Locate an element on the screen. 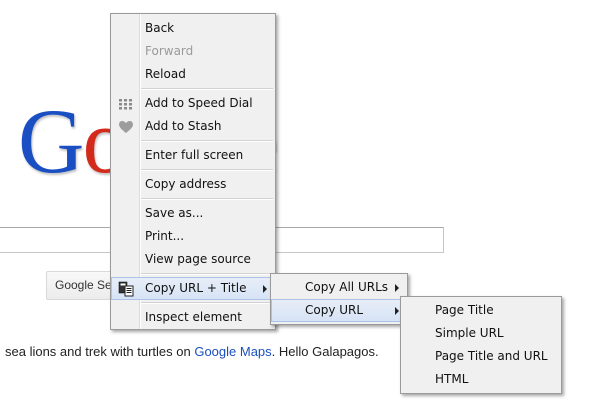  menu-item-inspect-element: Inspect element is located at coordinates (193, 317).